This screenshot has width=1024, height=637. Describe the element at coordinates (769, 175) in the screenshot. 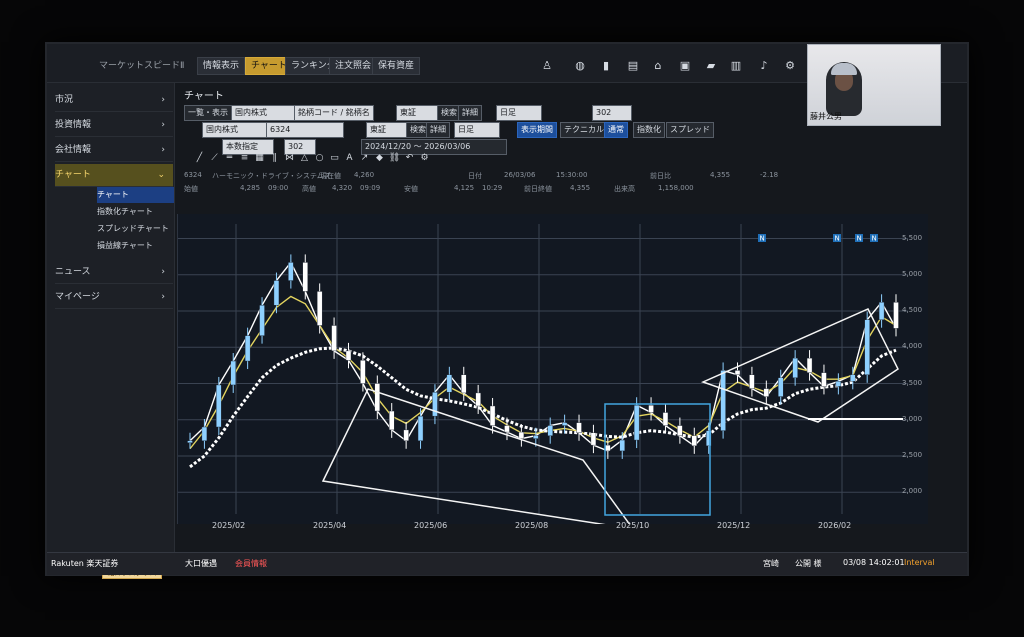

I see `change-pct: -2.18` at that location.